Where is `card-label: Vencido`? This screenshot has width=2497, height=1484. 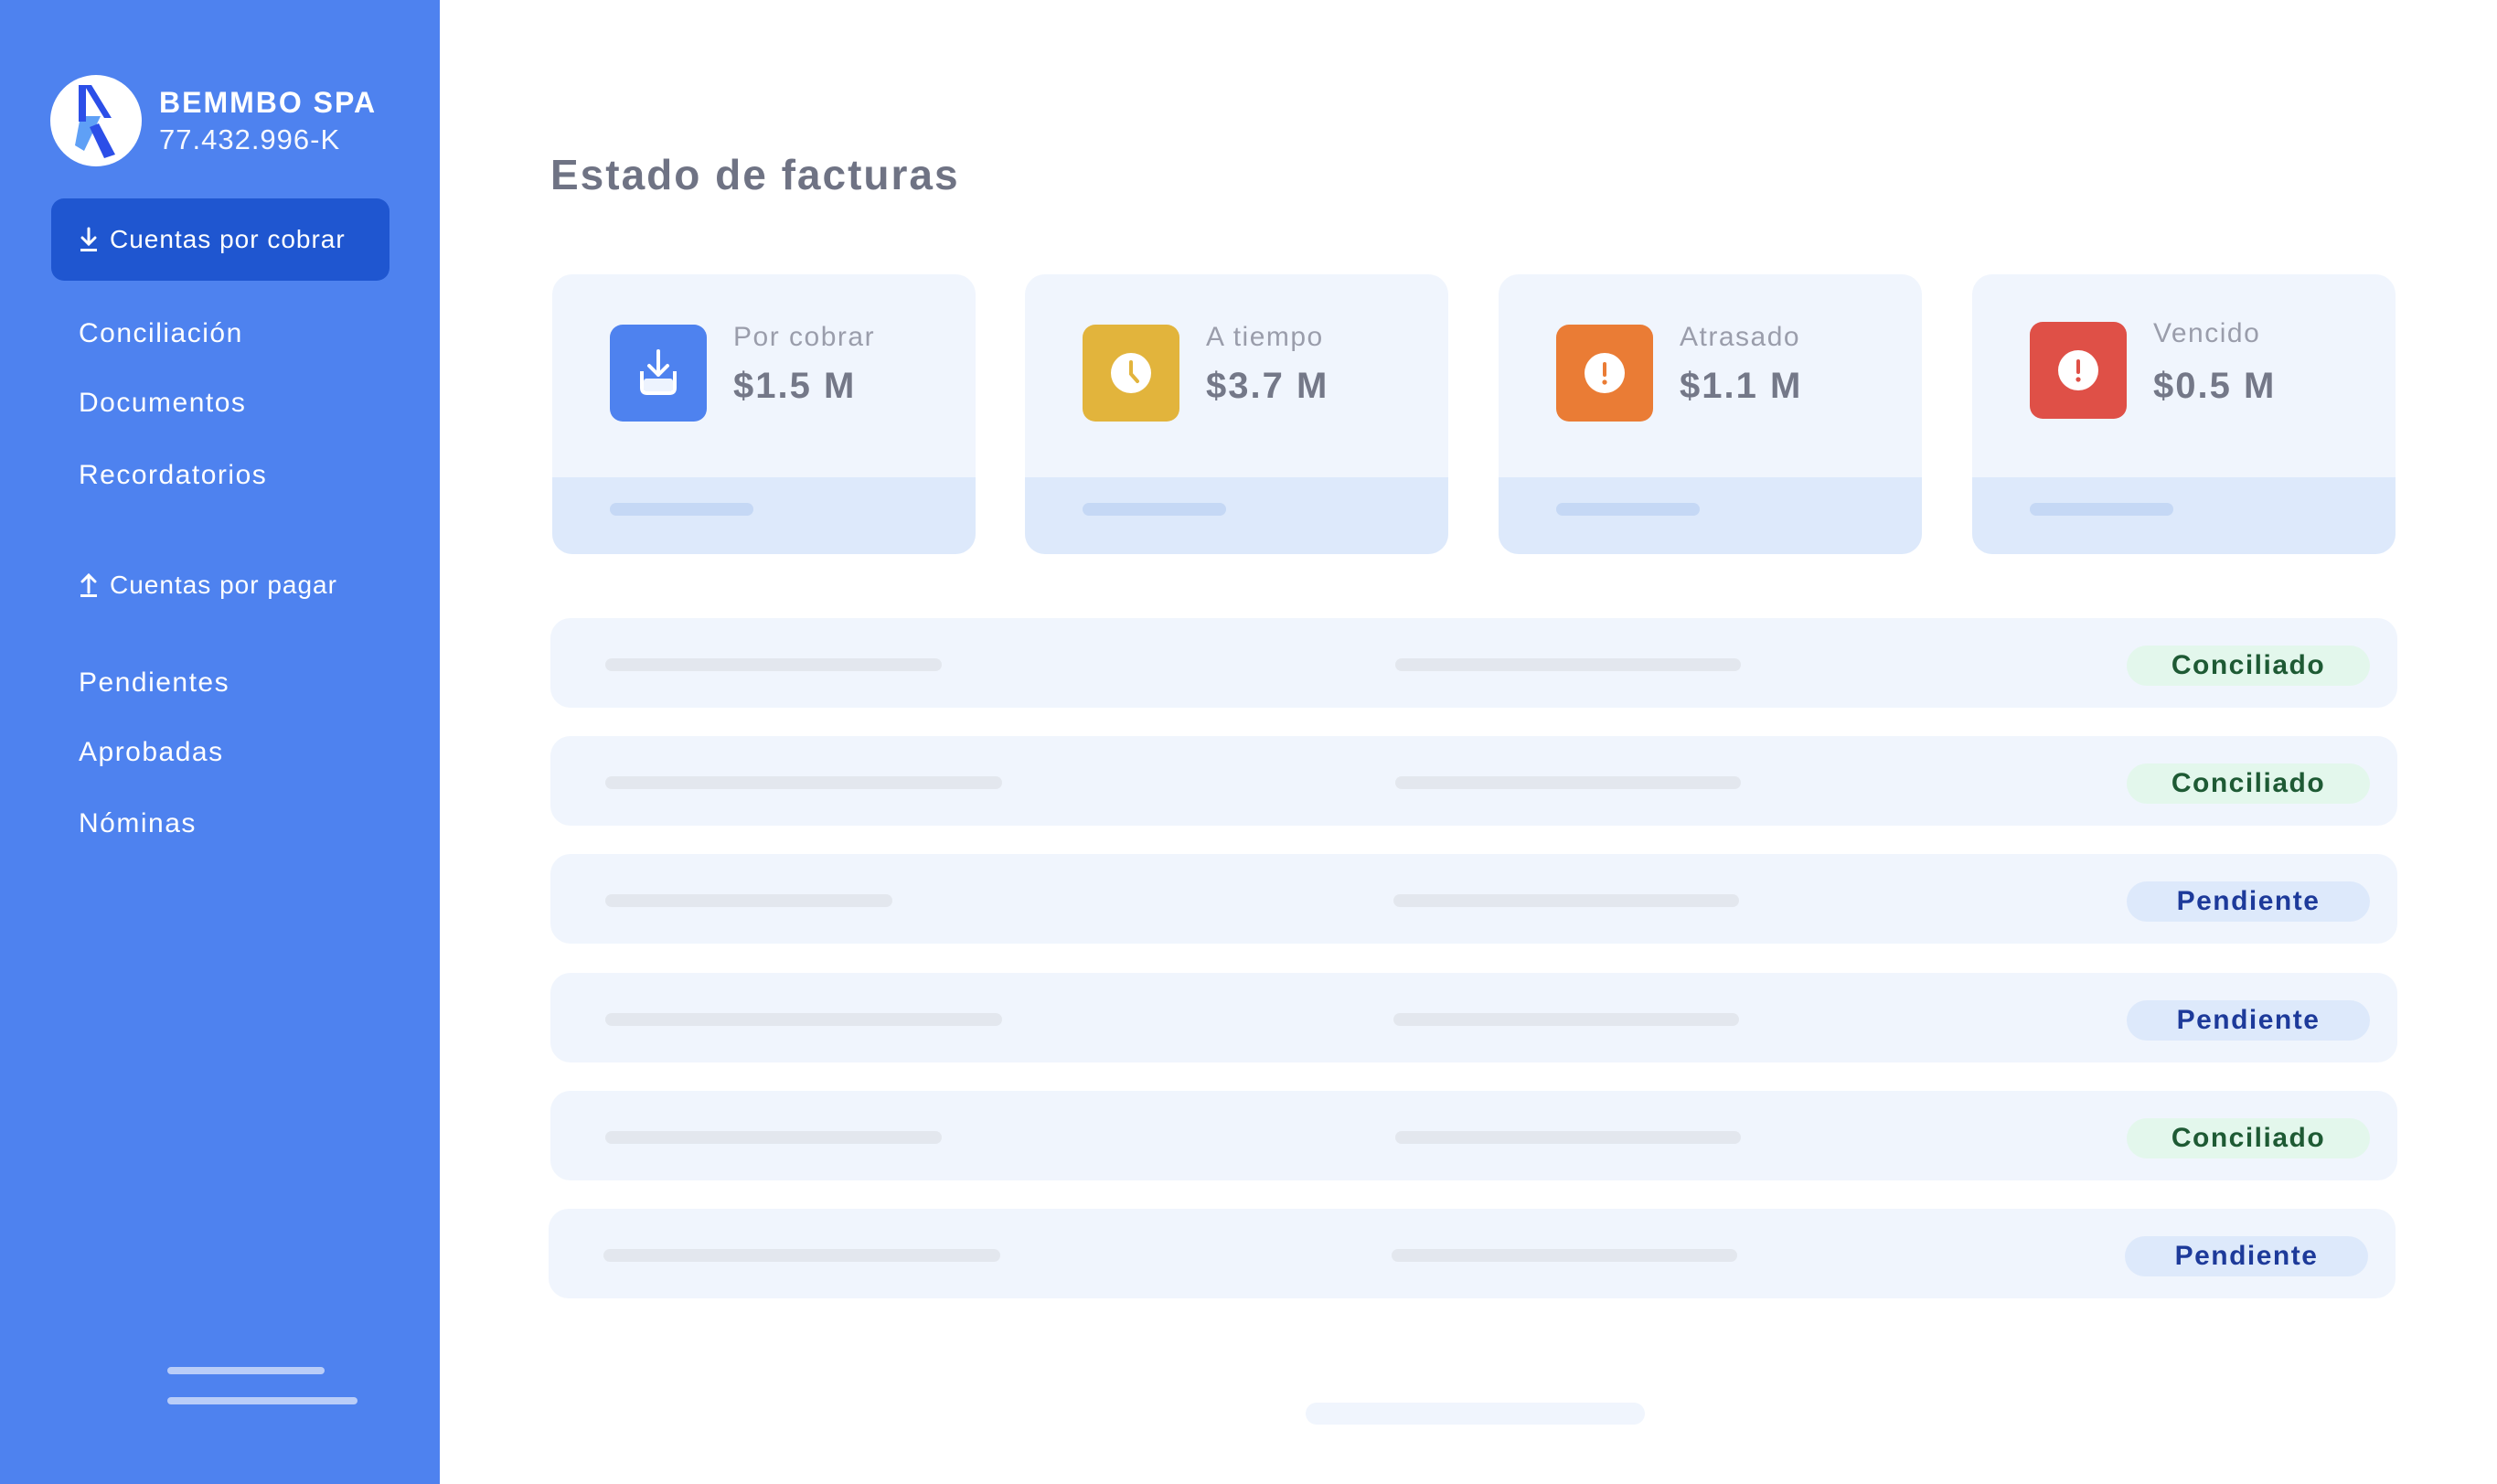 card-label: Vencido is located at coordinates (2207, 333).